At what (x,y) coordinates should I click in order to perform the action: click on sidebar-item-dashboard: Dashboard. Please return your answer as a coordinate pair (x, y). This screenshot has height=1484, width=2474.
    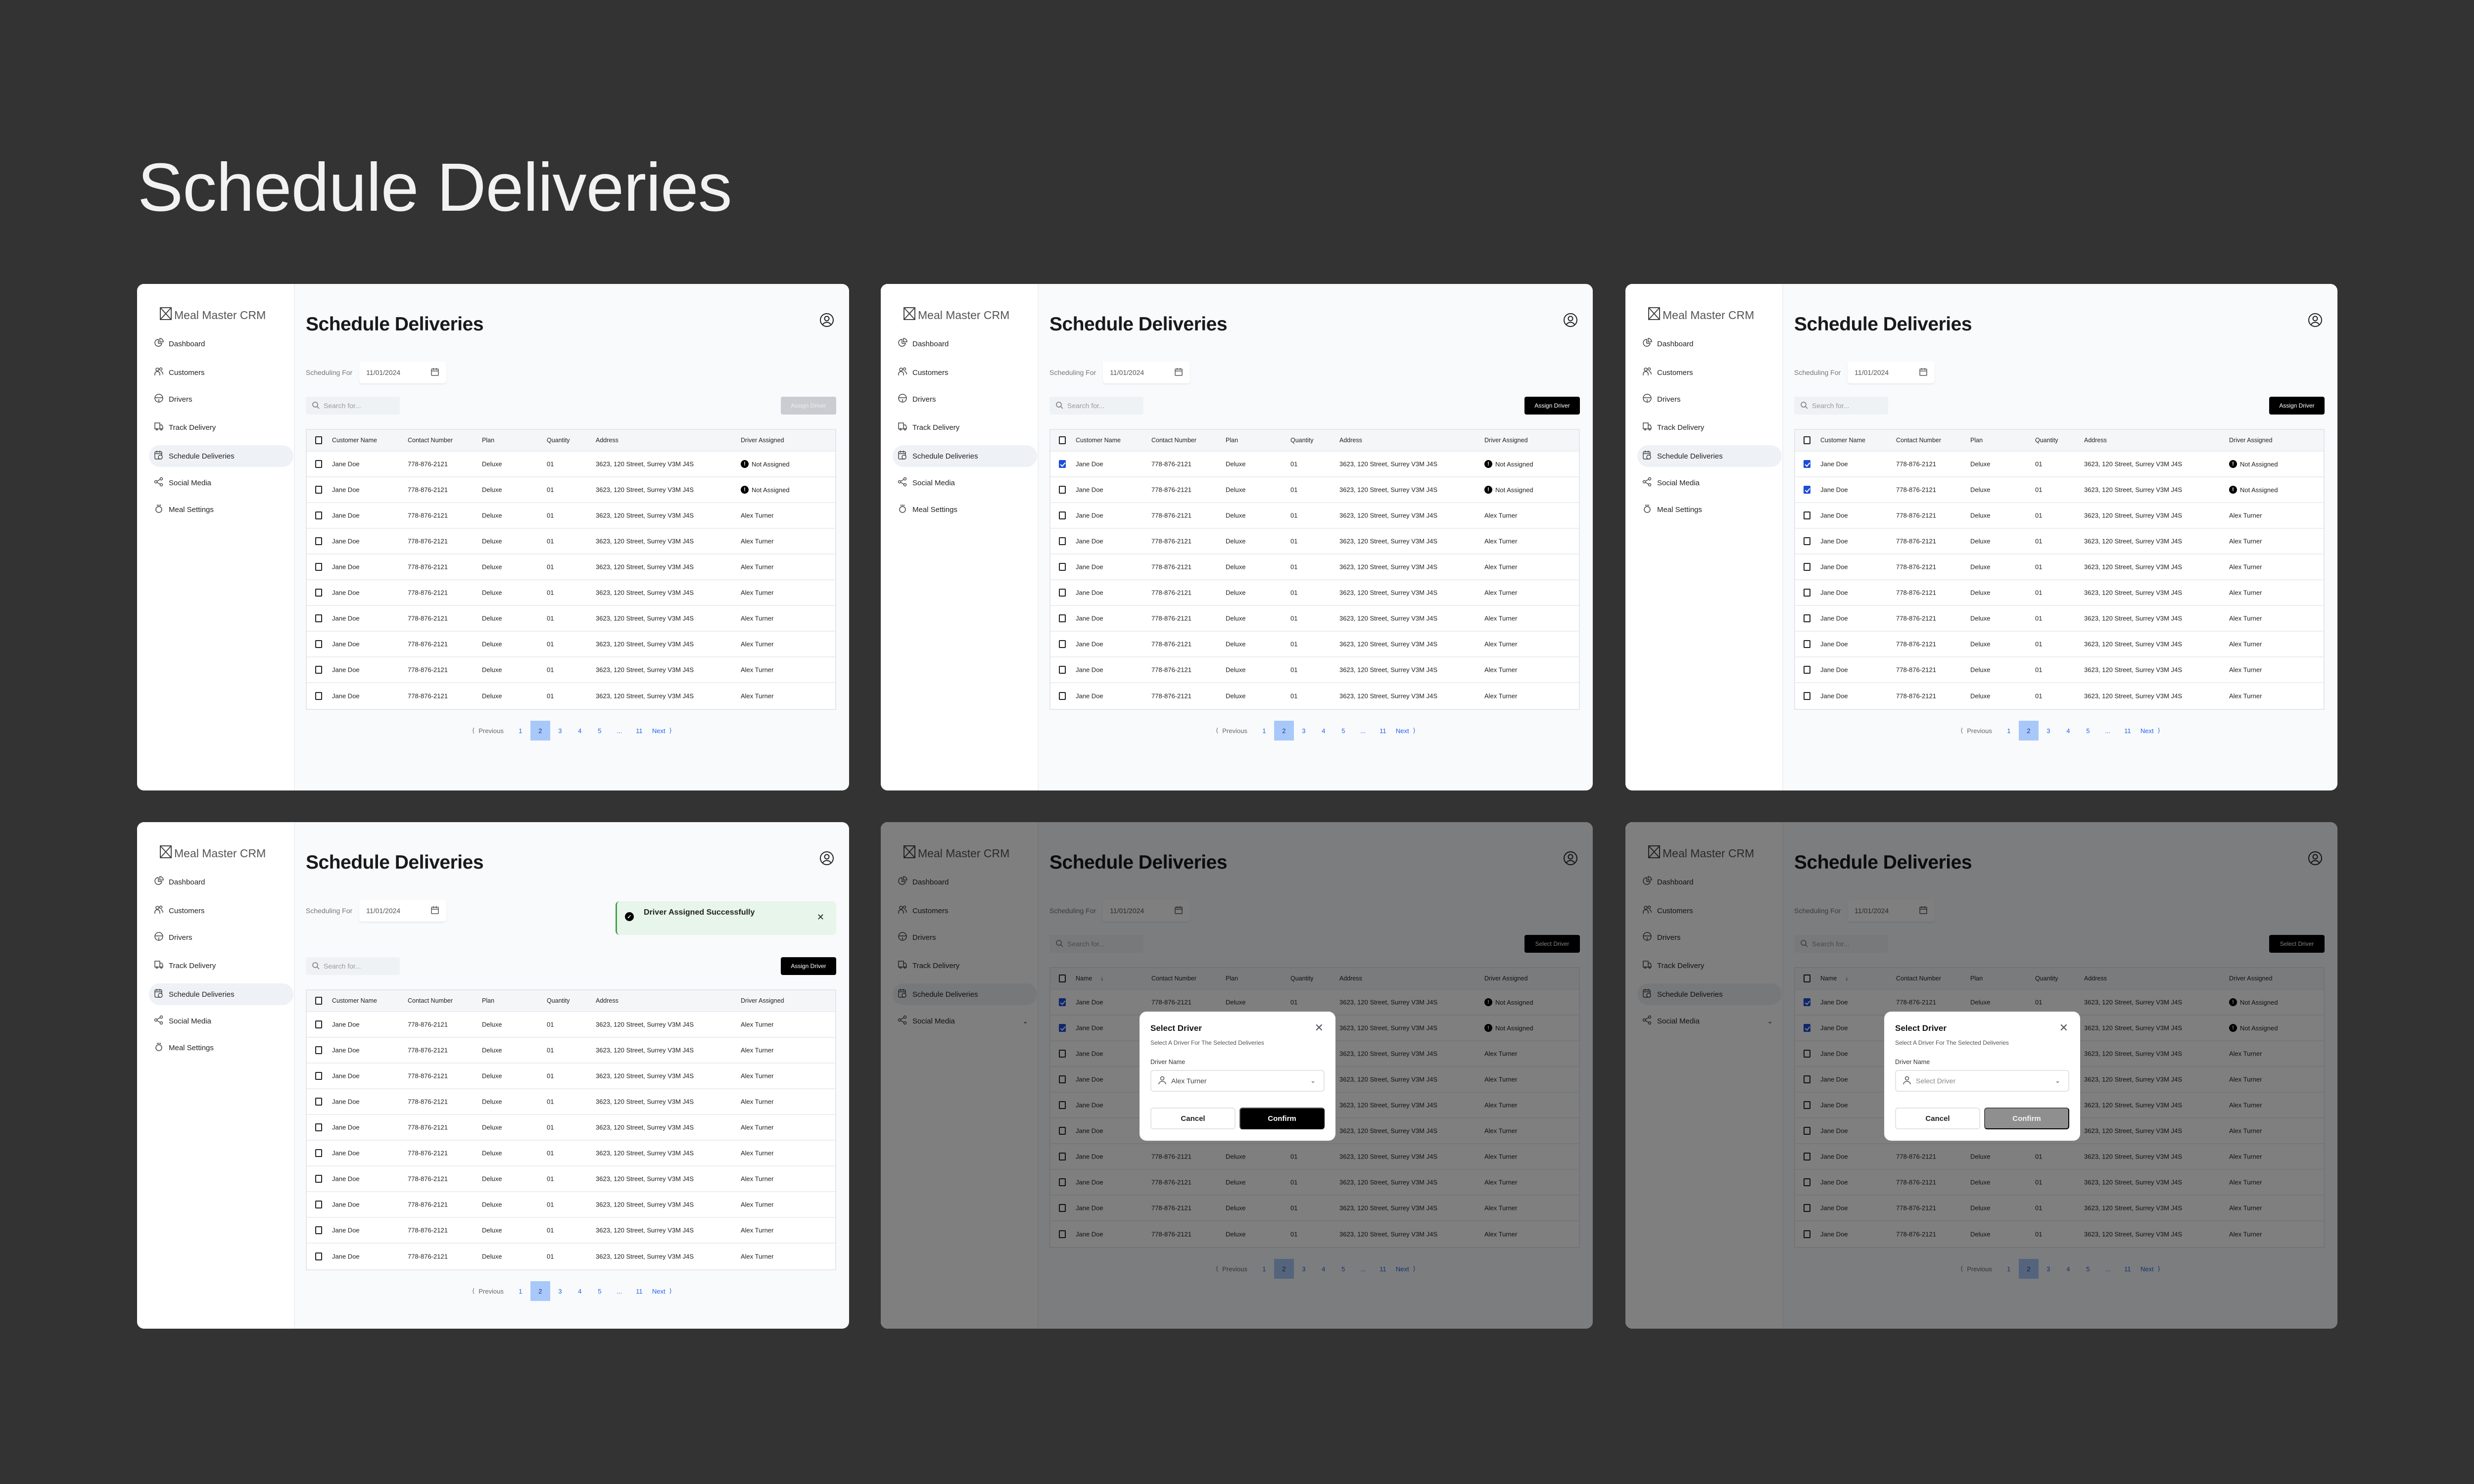
    Looking at the image, I should click on (965, 344).